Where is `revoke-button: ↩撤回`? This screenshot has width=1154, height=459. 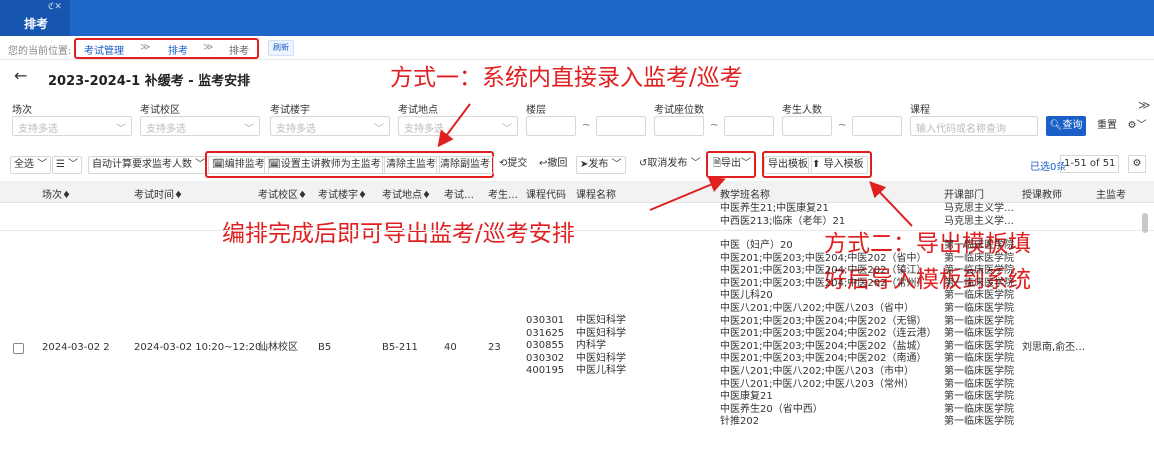 revoke-button: ↩撤回 is located at coordinates (553, 165).